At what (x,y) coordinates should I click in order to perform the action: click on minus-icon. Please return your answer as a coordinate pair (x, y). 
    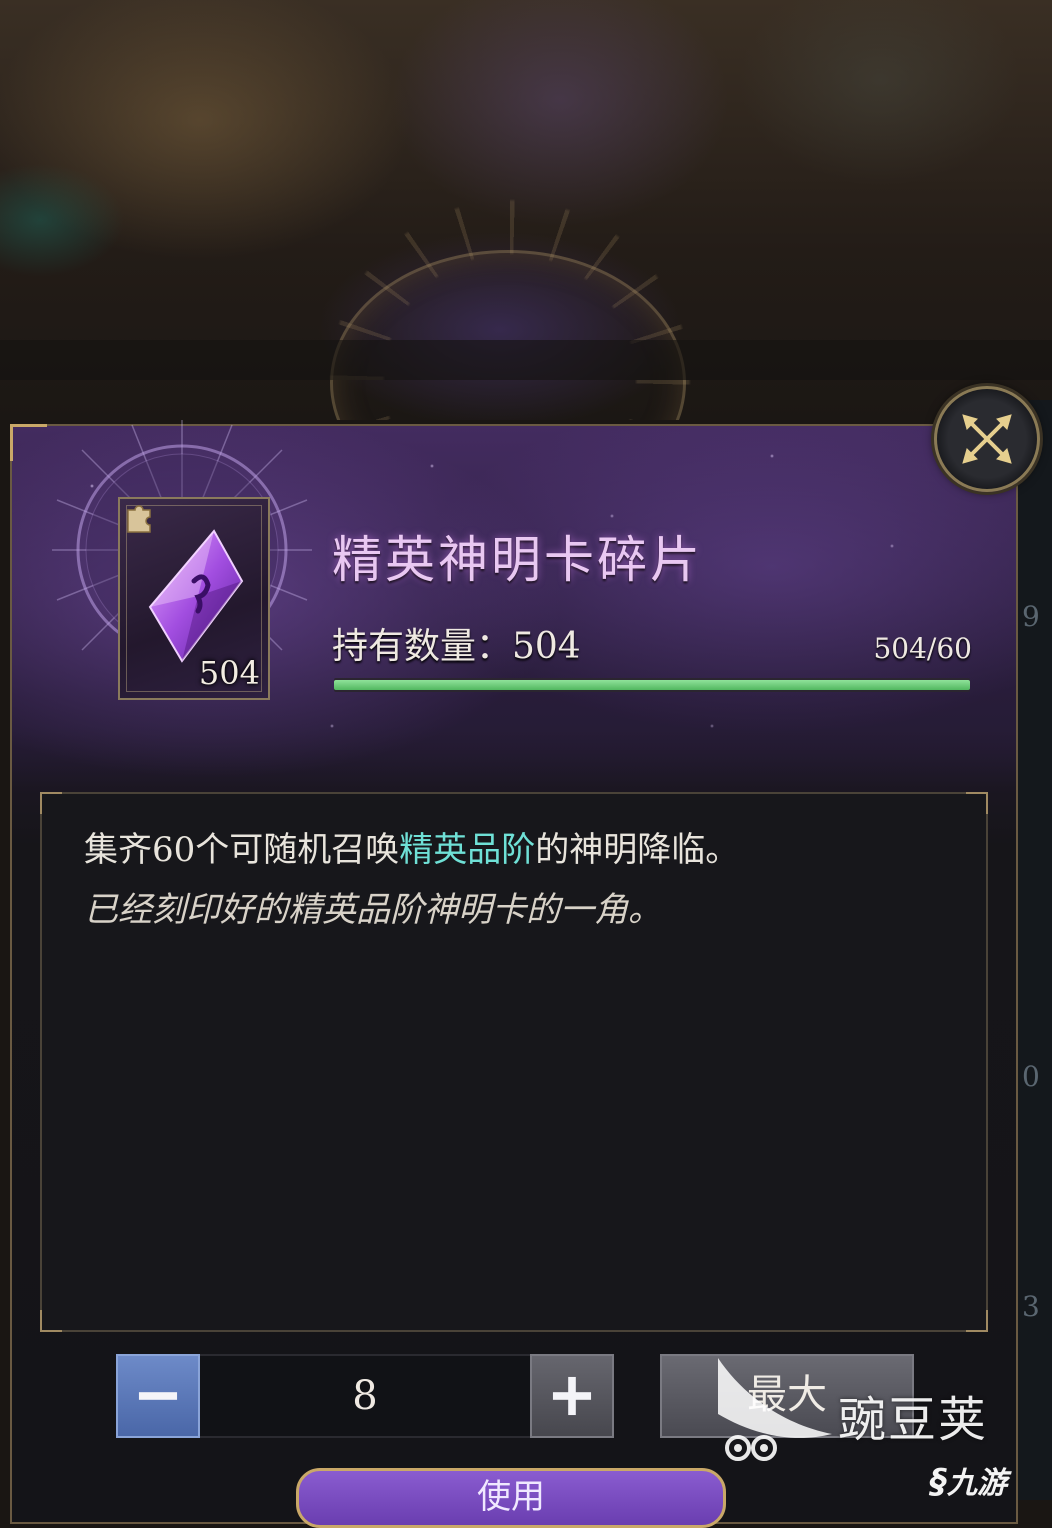
    Looking at the image, I should click on (158, 1396).